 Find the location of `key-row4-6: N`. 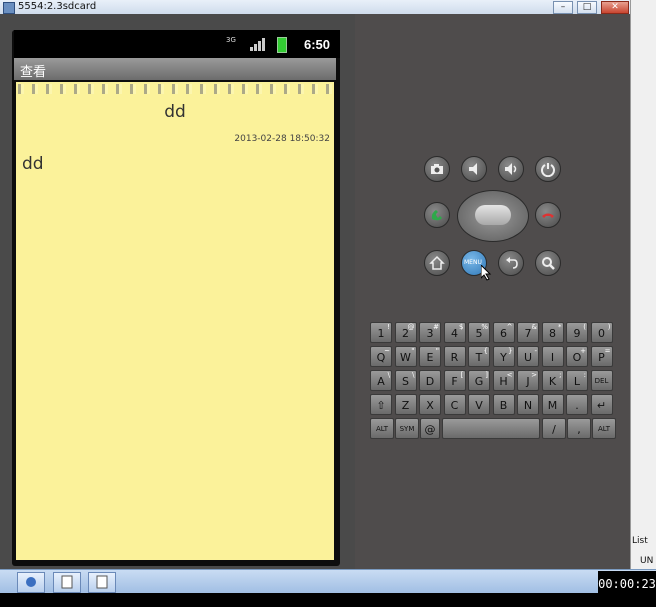

key-row4-6: N is located at coordinates (528, 404).